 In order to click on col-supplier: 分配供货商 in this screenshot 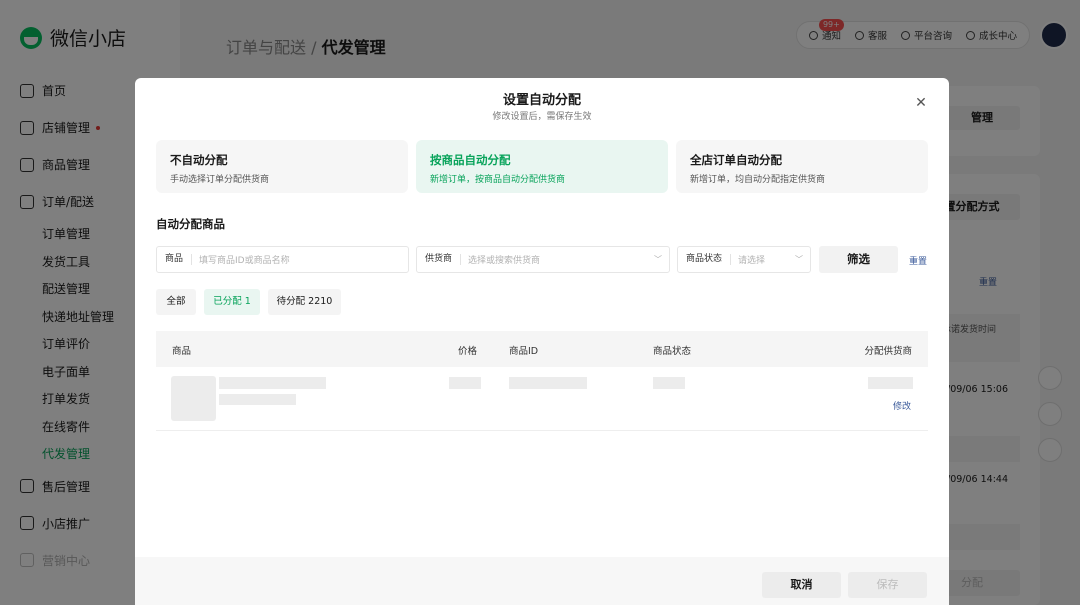, I will do `click(888, 351)`.